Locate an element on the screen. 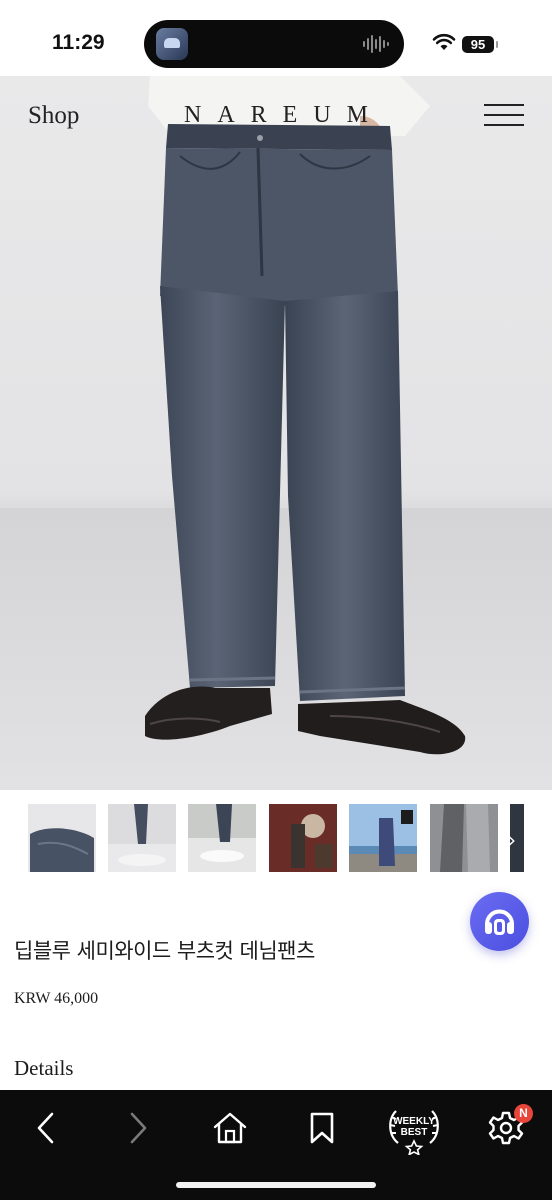 Image resolution: width=552 pixels, height=1200 pixels. battery-indicator: 95 is located at coordinates (480, 44).